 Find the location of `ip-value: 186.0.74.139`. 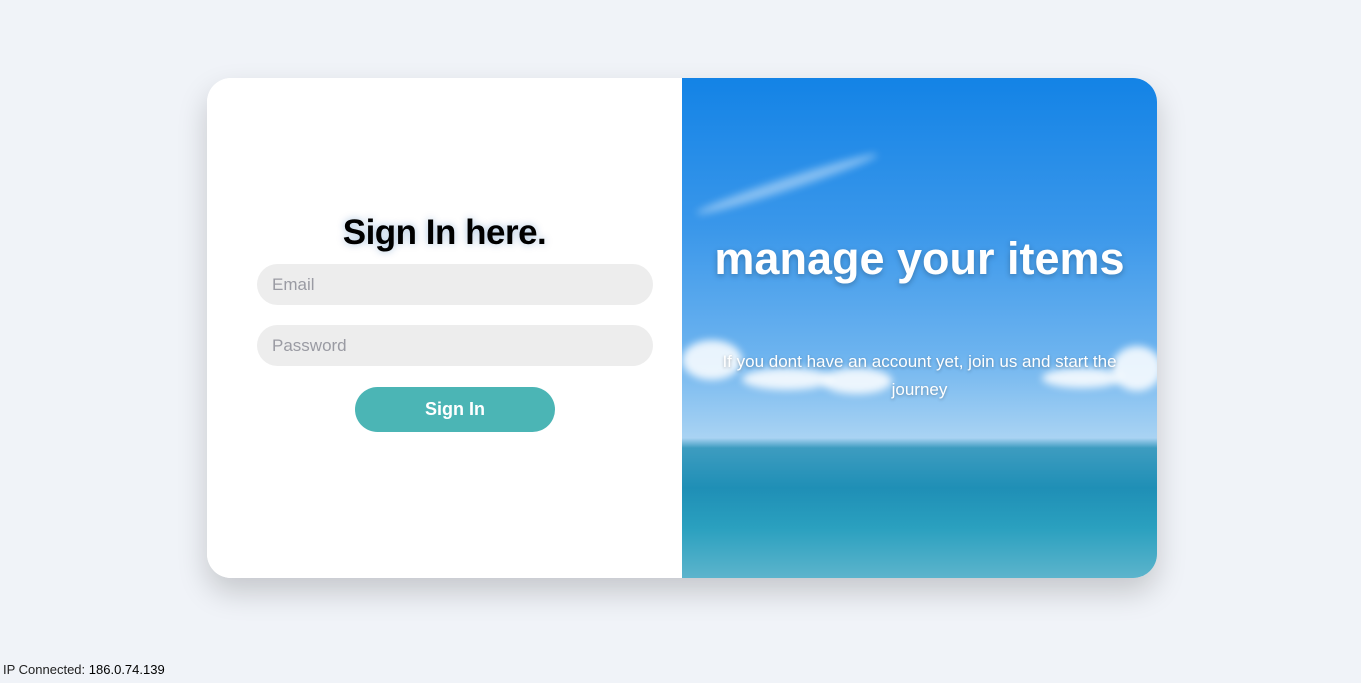

ip-value: 186.0.74.139 is located at coordinates (126, 669).